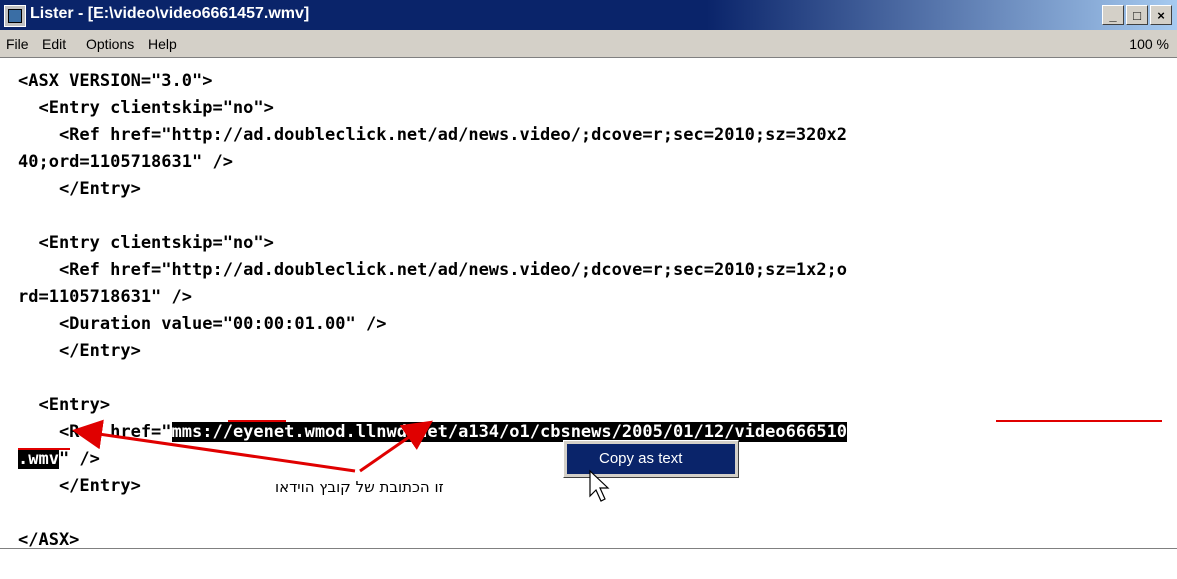  What do you see at coordinates (599, 485) in the screenshot?
I see `mouse-cursor-icon` at bounding box center [599, 485].